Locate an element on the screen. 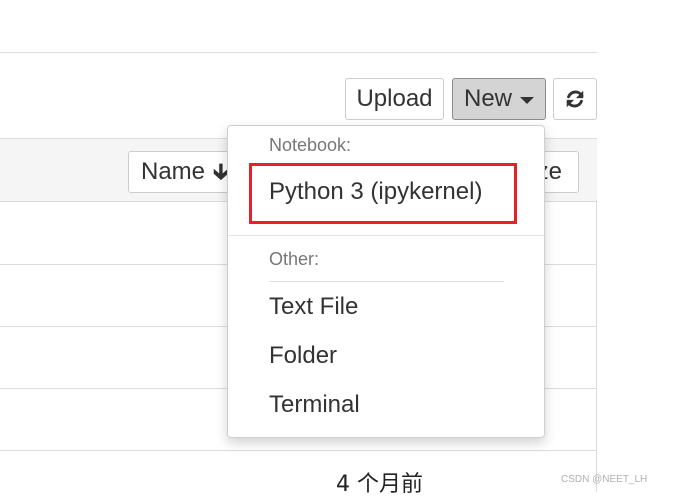 The image size is (678, 498). menu-divider is located at coordinates (386, 235).